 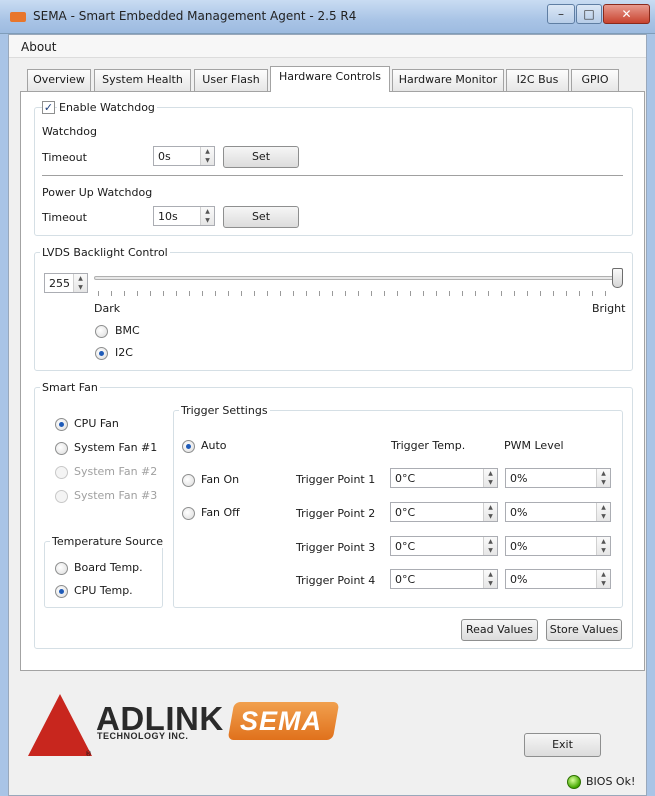 I want to click on watchdog-label: Watchdog, so click(x=69, y=131).